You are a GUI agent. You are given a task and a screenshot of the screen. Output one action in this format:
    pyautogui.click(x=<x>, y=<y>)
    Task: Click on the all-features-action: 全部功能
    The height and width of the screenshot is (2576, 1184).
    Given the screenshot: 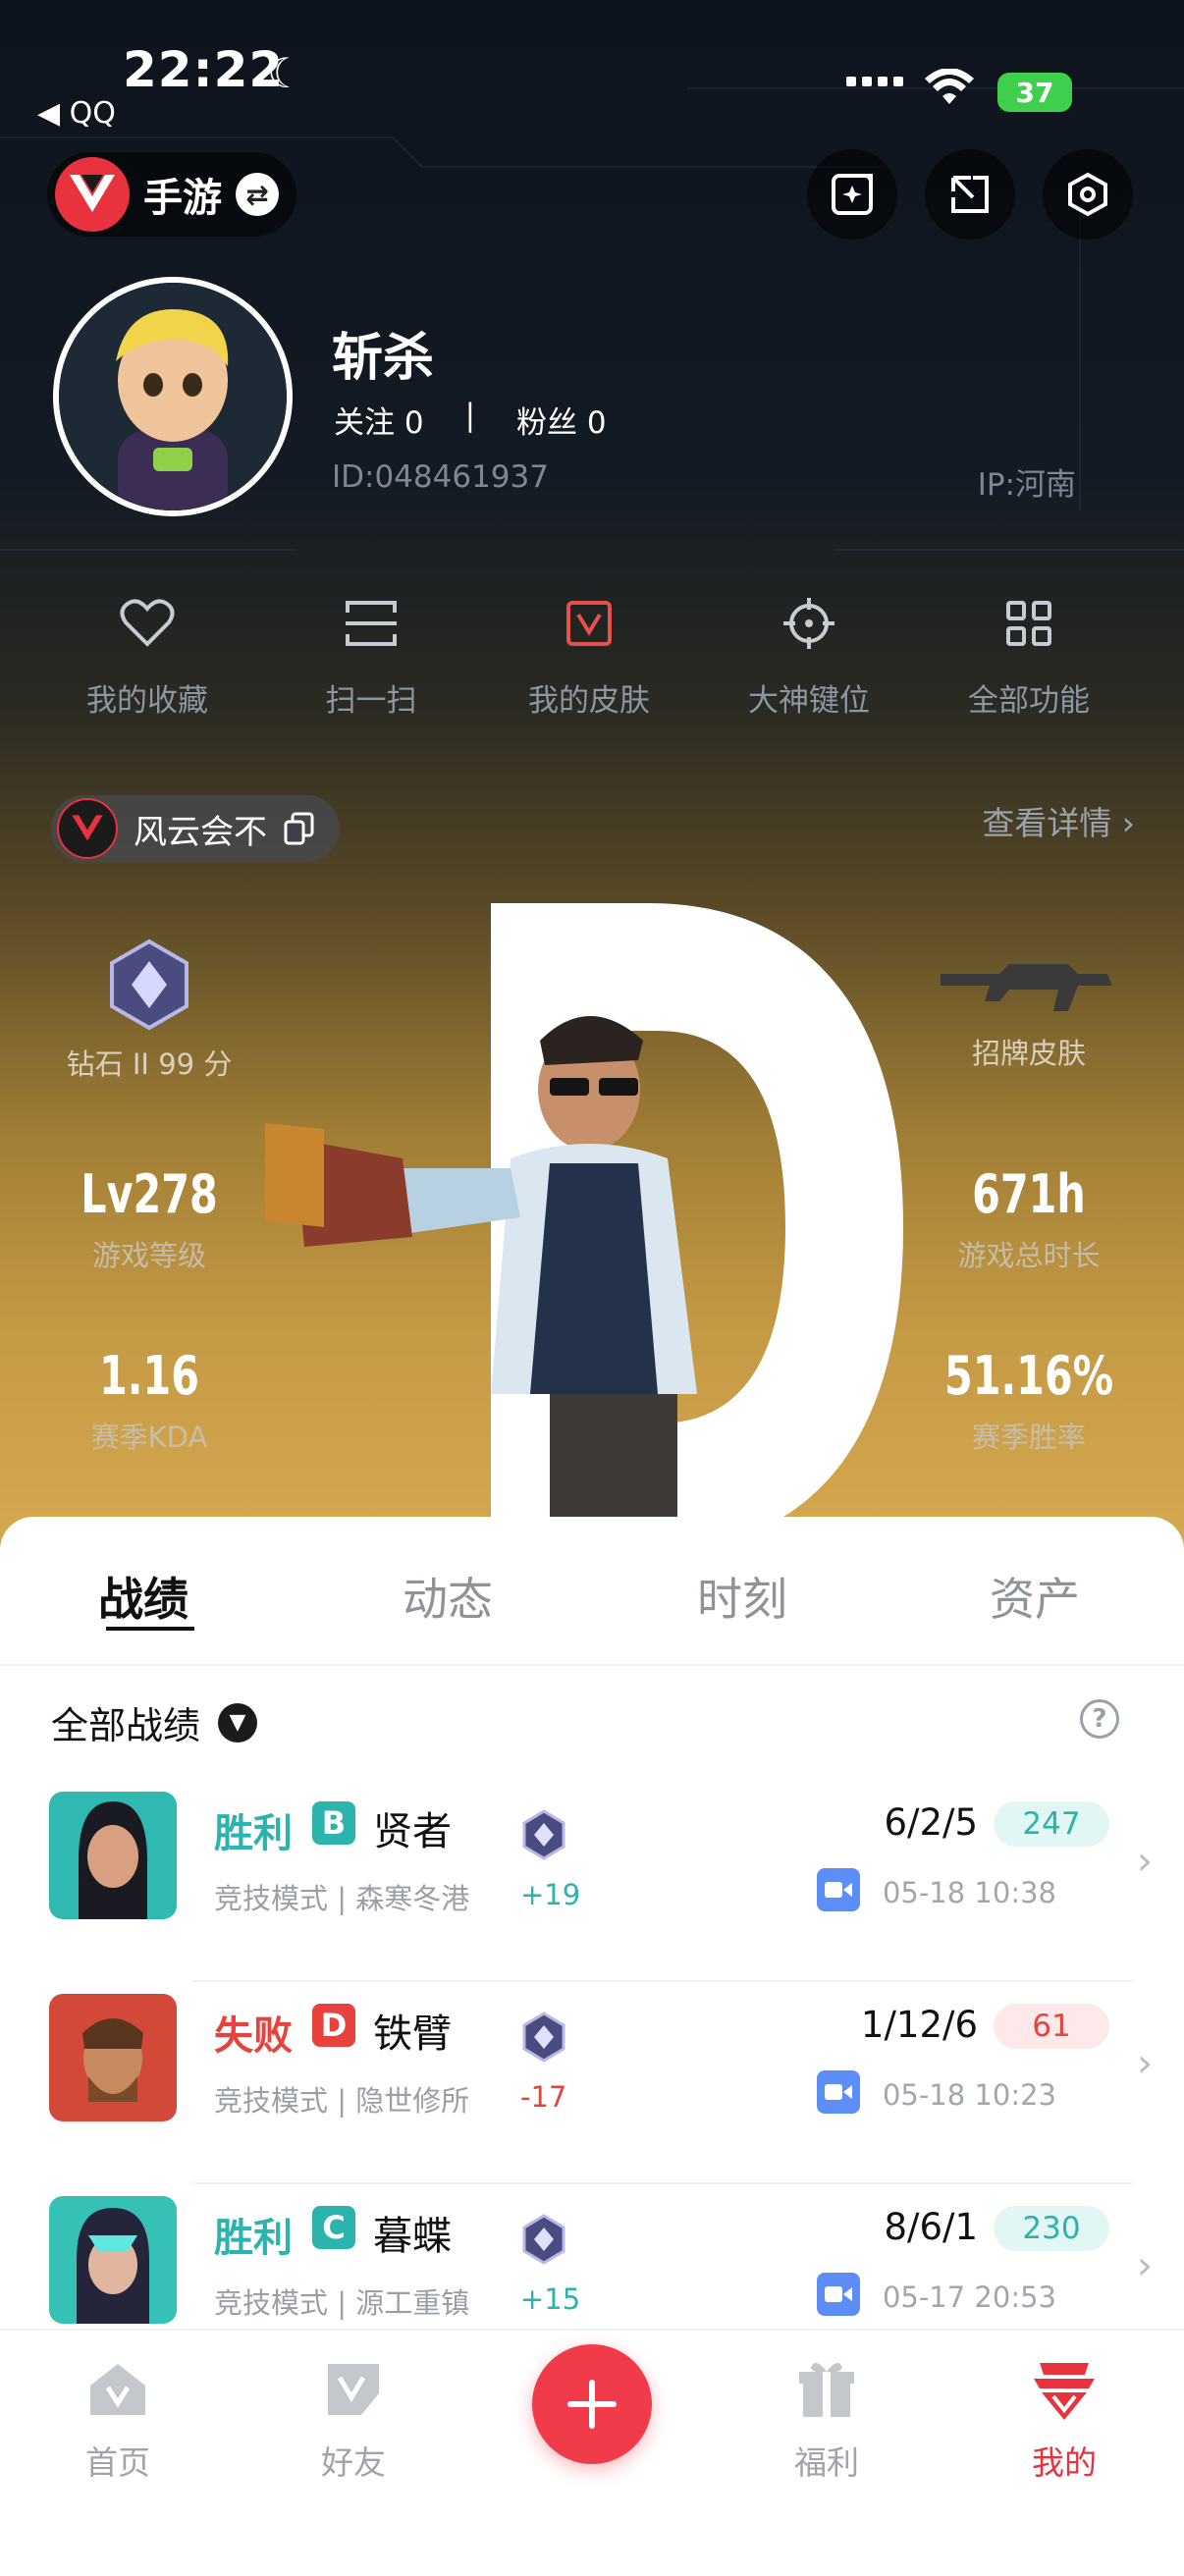 What is the action you would take?
    pyautogui.click(x=1029, y=654)
    